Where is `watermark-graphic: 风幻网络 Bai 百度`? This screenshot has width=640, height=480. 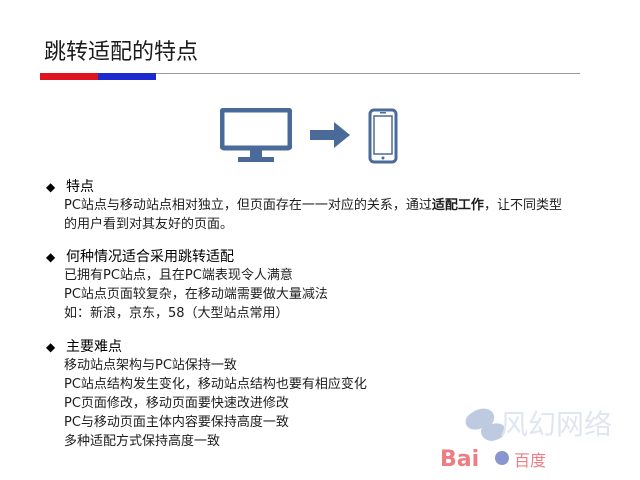 watermark-graphic: 风幻网络 Bai 百度 is located at coordinates (526, 440).